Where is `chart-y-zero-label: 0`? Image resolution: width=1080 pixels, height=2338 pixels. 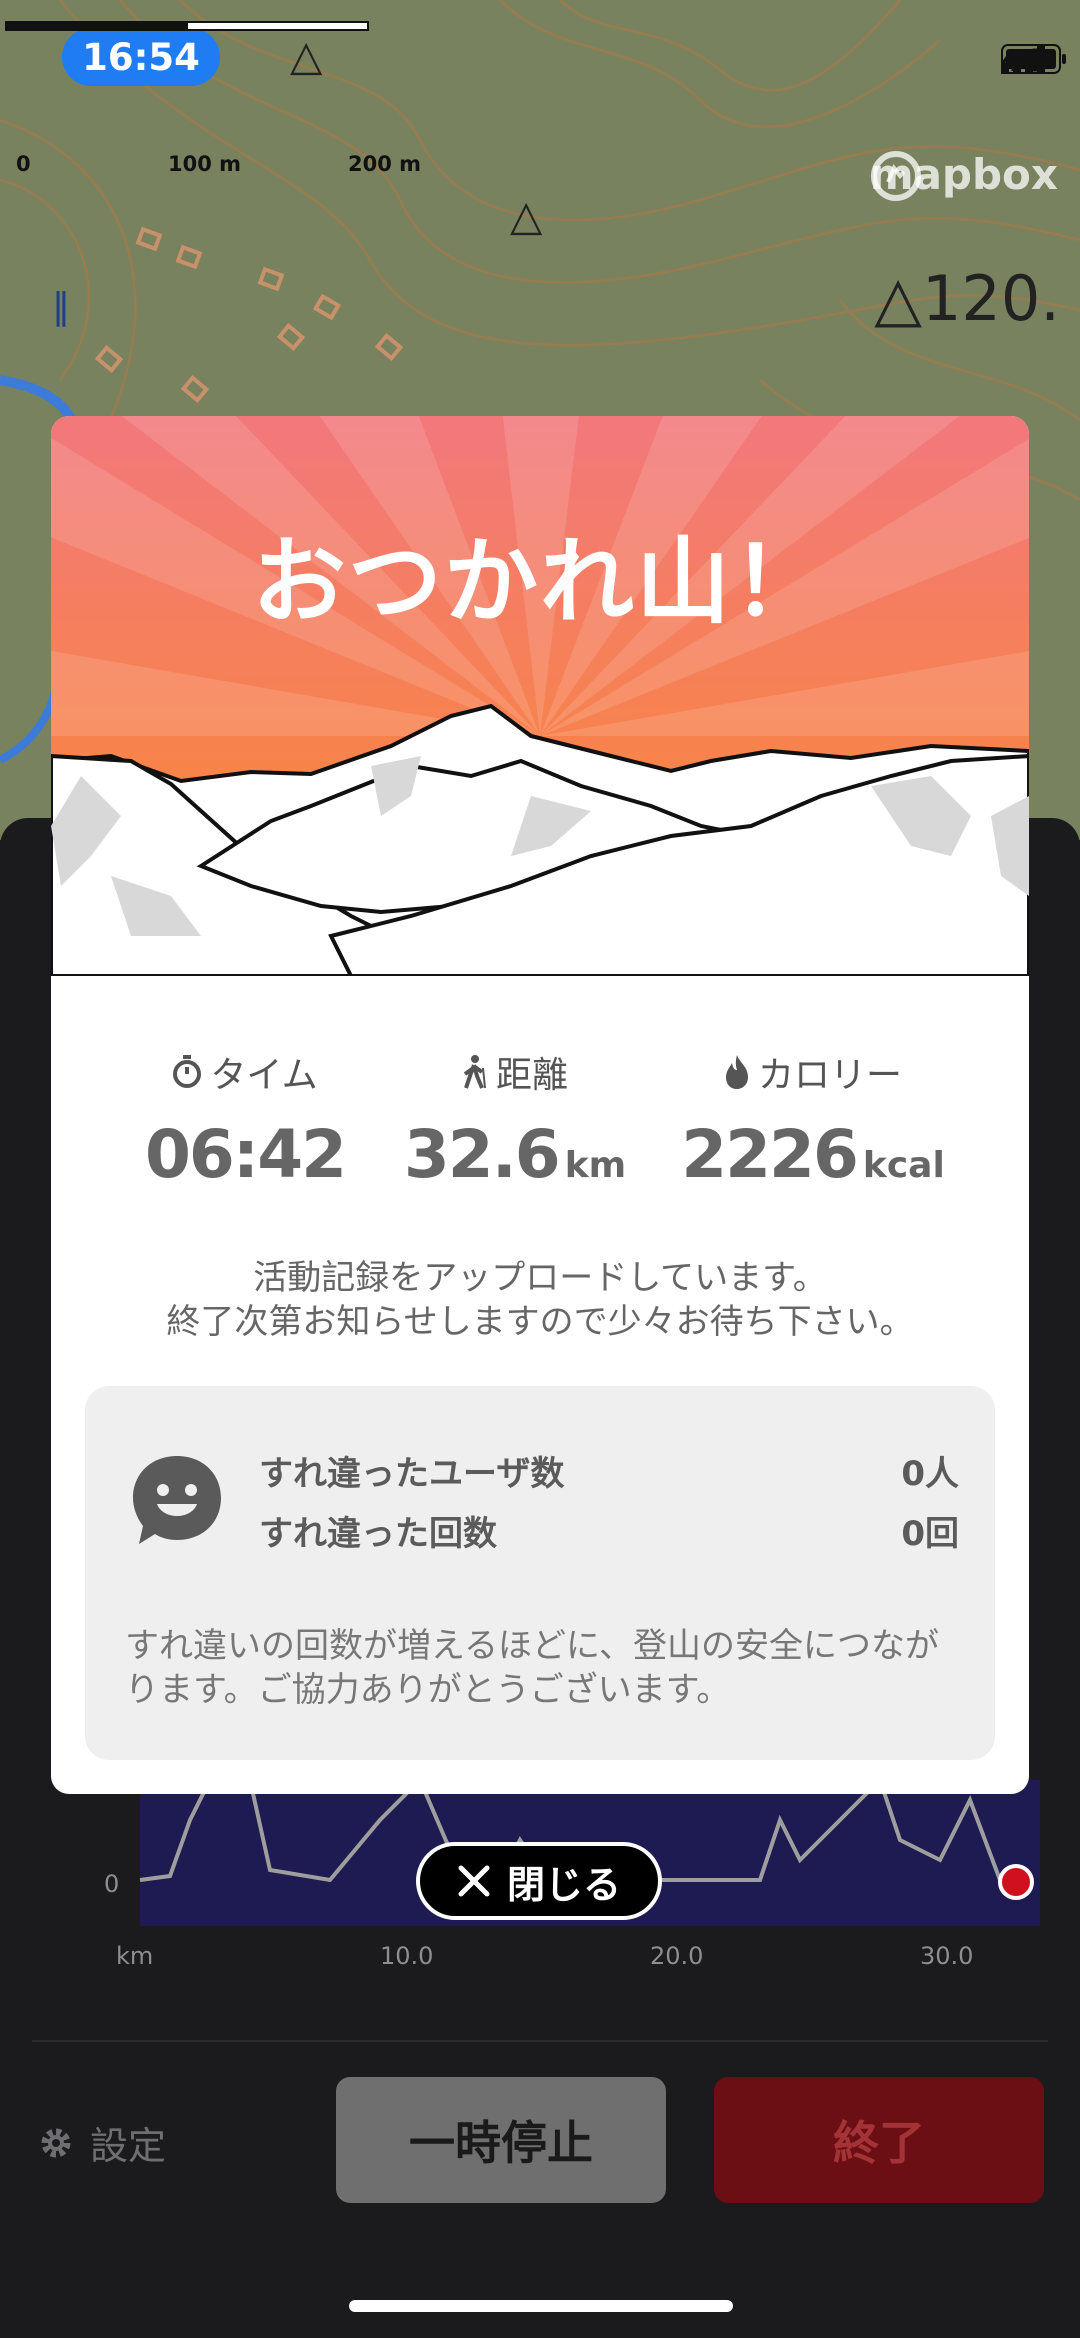
chart-y-zero-label: 0 is located at coordinates (112, 1884).